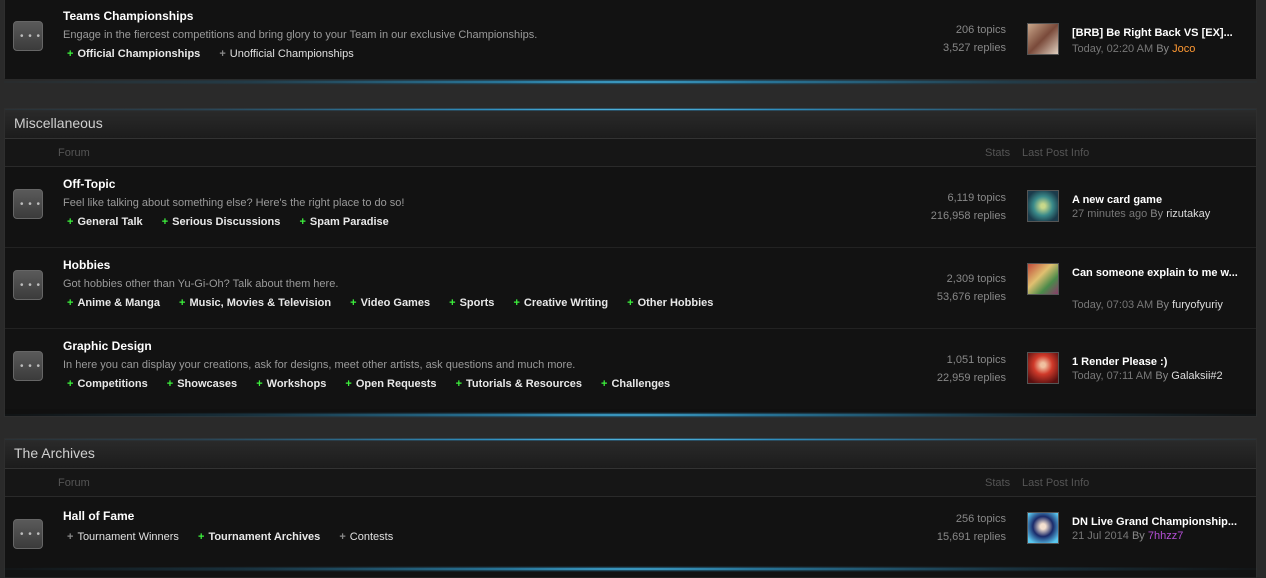 This screenshot has height=578, width=1266. I want to click on subforum-link: + Music, Movies & Television, so click(255, 303).